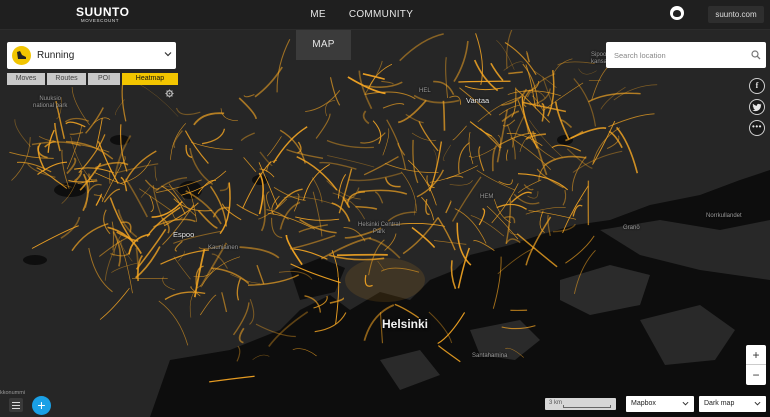 The image size is (770, 417). What do you see at coordinates (379, 232) in the screenshot?
I see `place-label-line: Park` at bounding box center [379, 232].